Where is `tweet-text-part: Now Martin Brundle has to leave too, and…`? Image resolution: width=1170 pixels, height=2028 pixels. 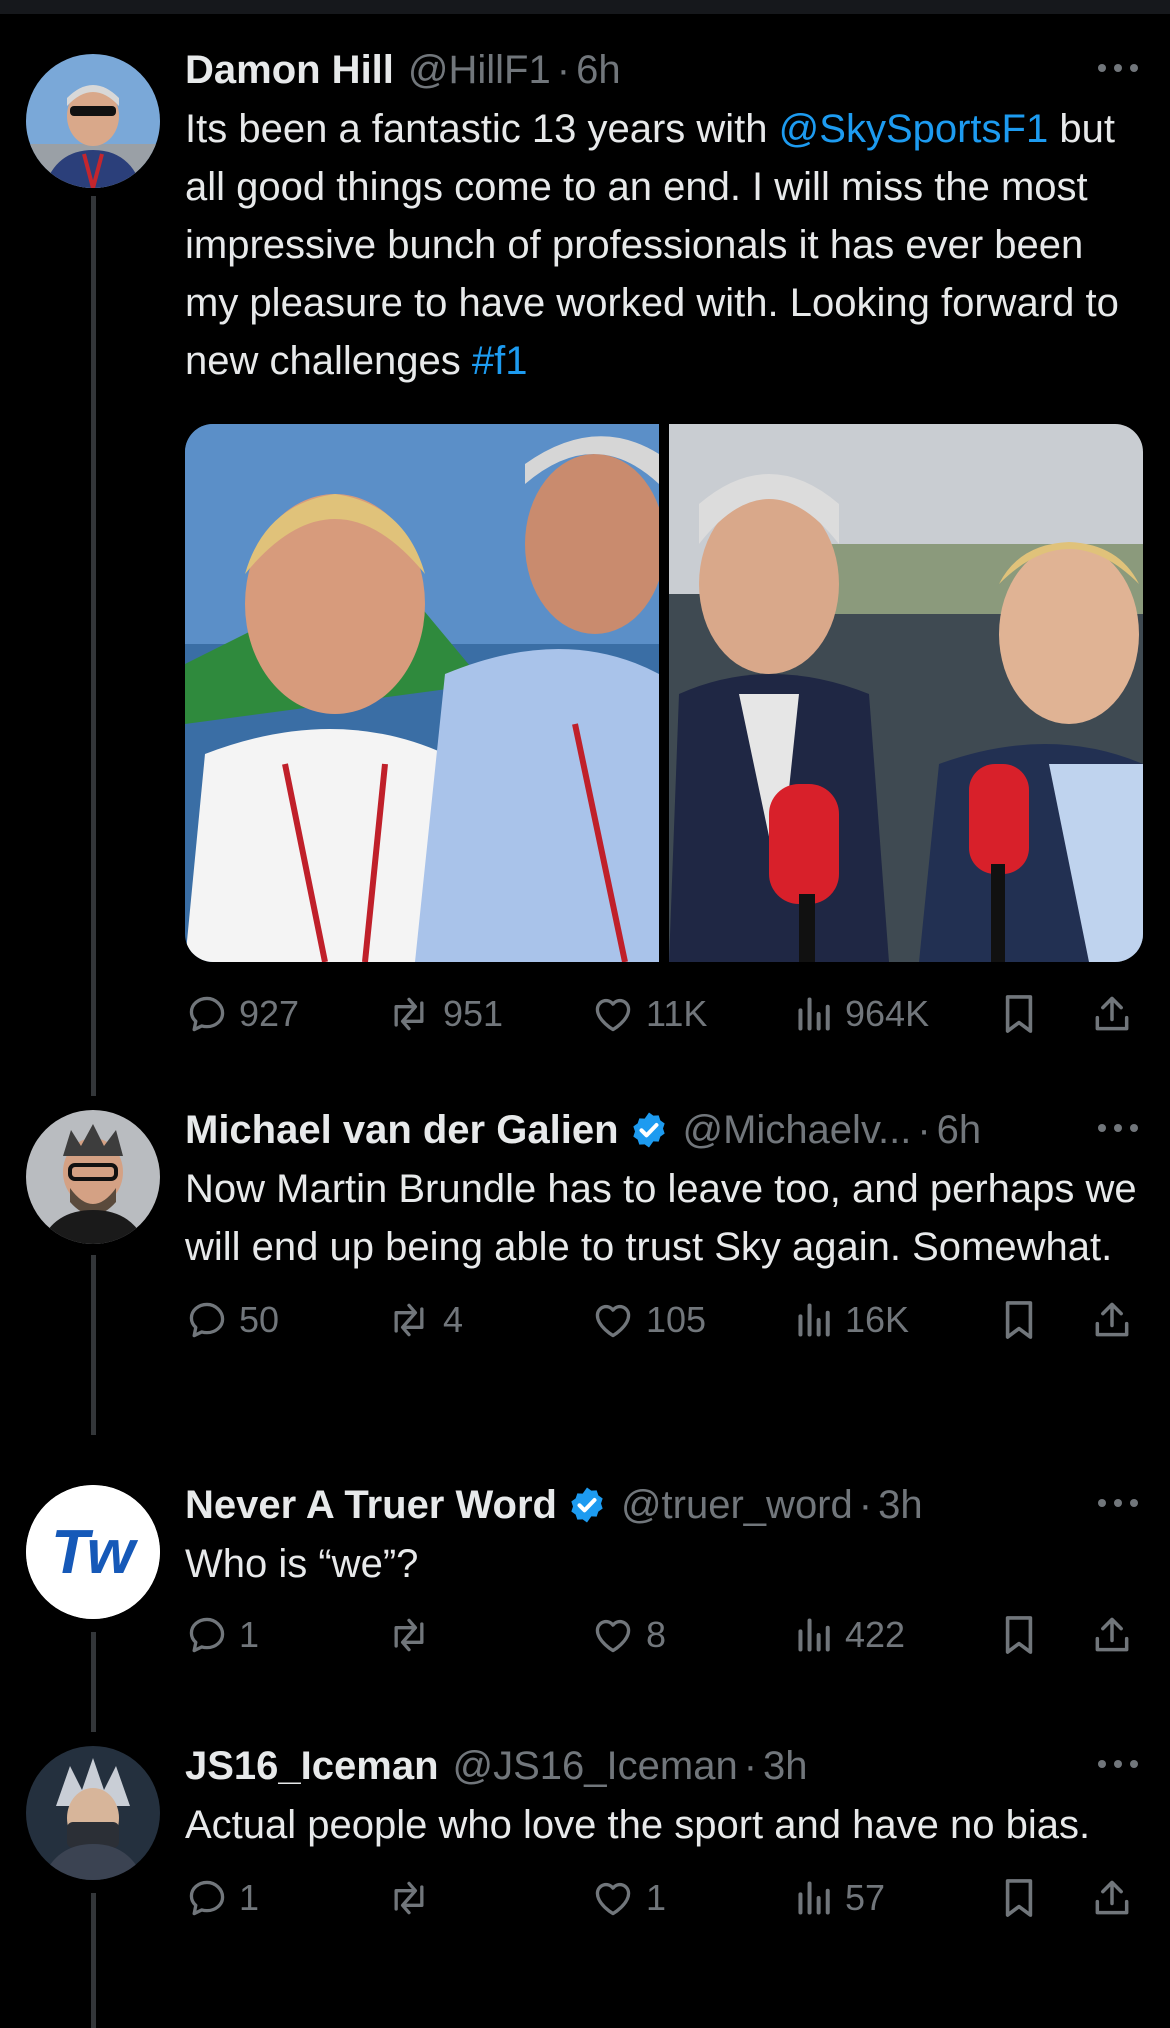 tweet-text-part: Now Martin Brundle has to leave too, and… is located at coordinates (661, 1218).